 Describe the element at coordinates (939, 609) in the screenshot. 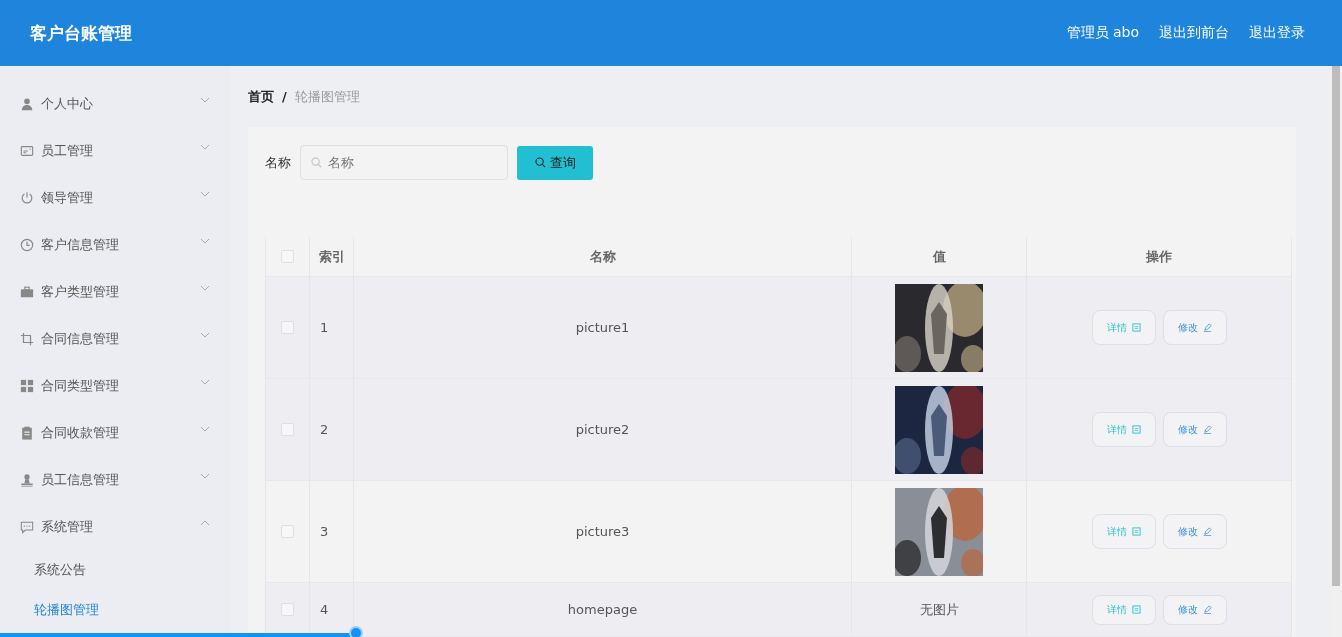

I see `table-cell: 无图片` at that location.